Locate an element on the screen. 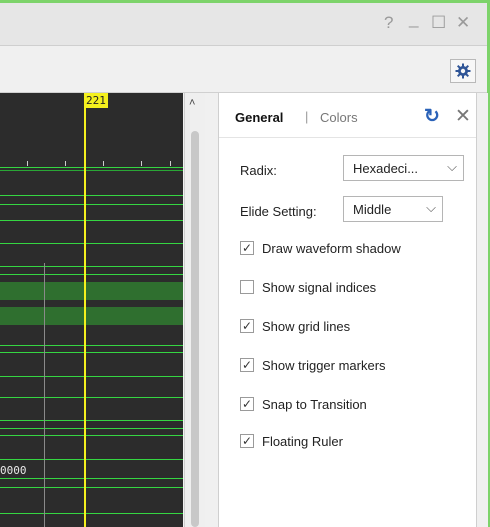 The image size is (490, 527). option-row: ✓ Snap to Transition is located at coordinates (303, 404).